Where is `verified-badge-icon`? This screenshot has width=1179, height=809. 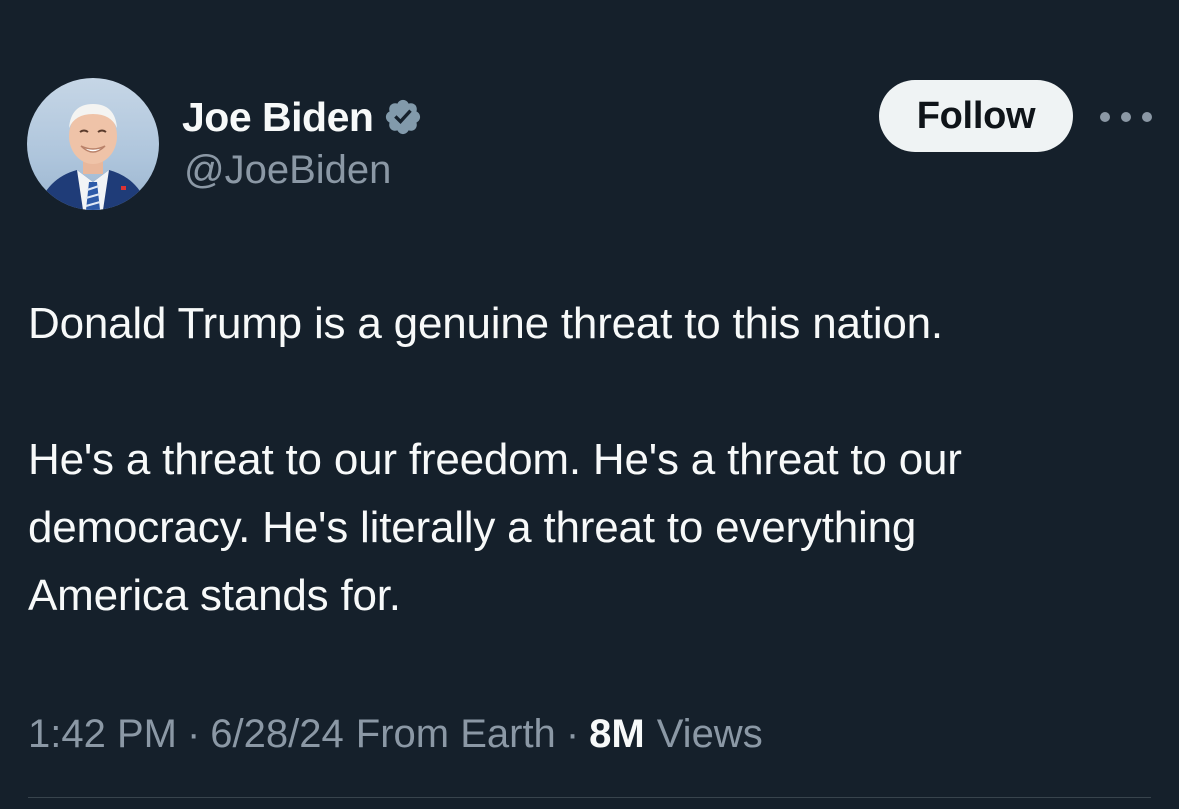 verified-badge-icon is located at coordinates (403, 117).